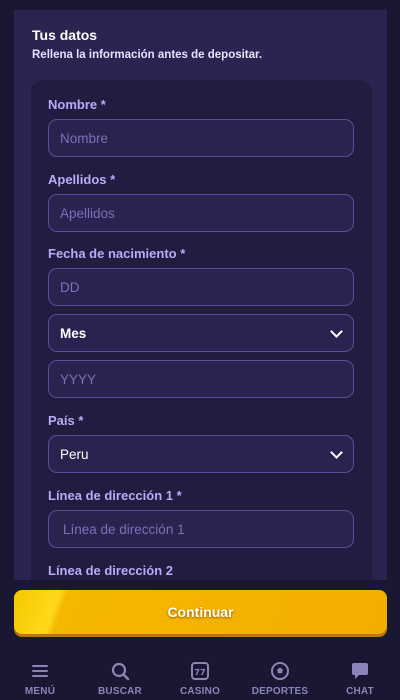 The width and height of the screenshot is (400, 700). I want to click on nav-label-search: BUSCAR, so click(120, 691).